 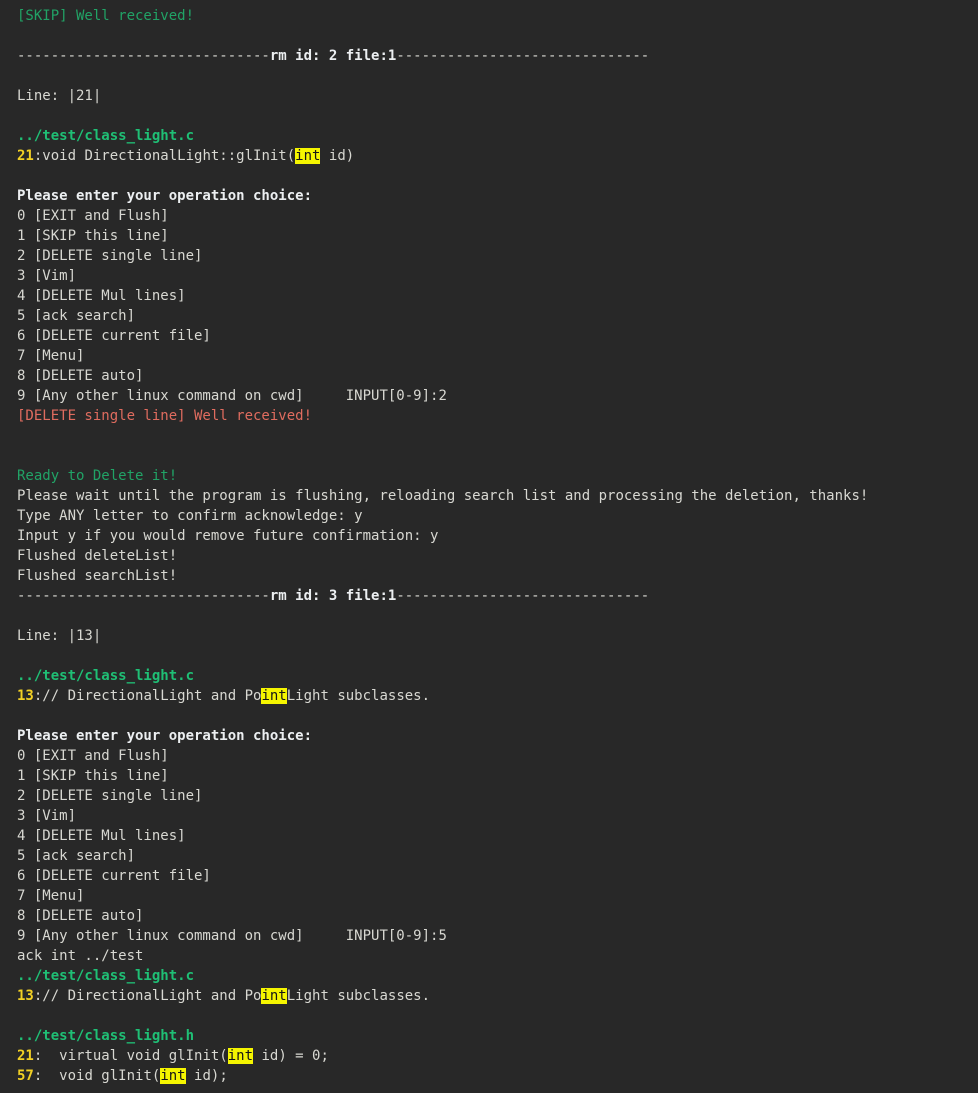 I want to click on match-text-after: id), so click(x=337, y=156).